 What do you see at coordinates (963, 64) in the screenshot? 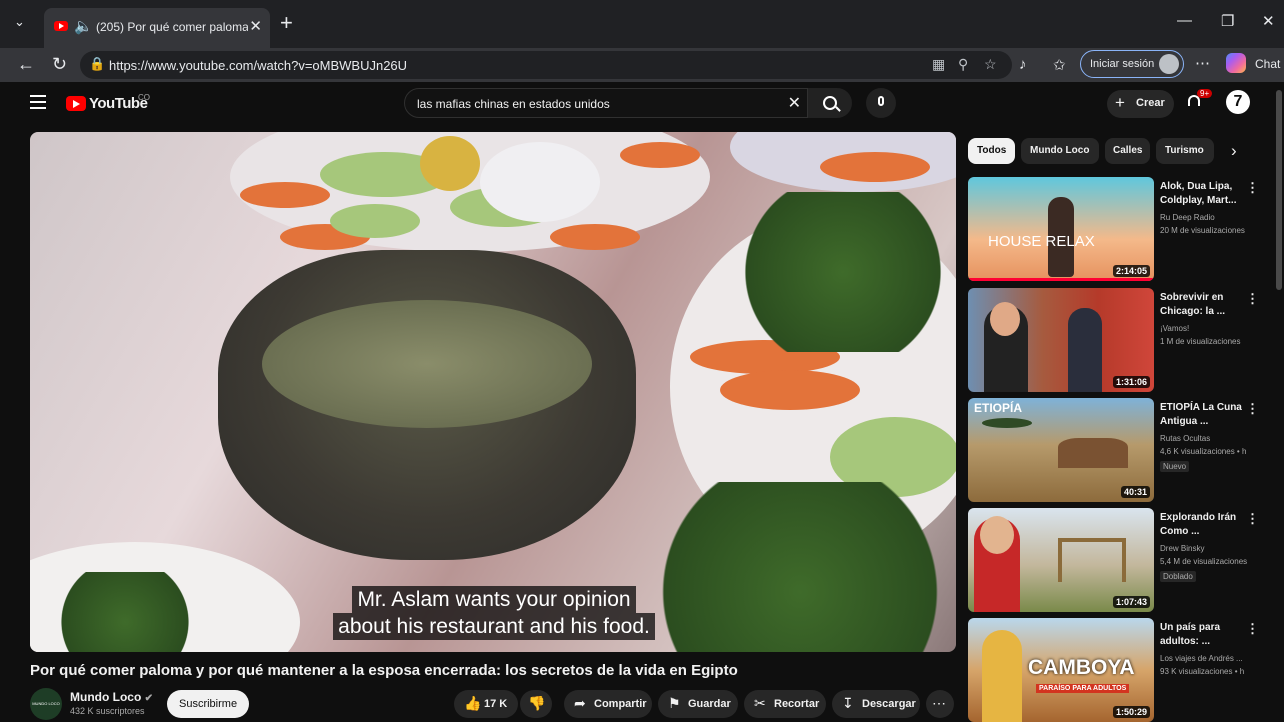
I see `zoom-icon: ⚲` at bounding box center [963, 64].